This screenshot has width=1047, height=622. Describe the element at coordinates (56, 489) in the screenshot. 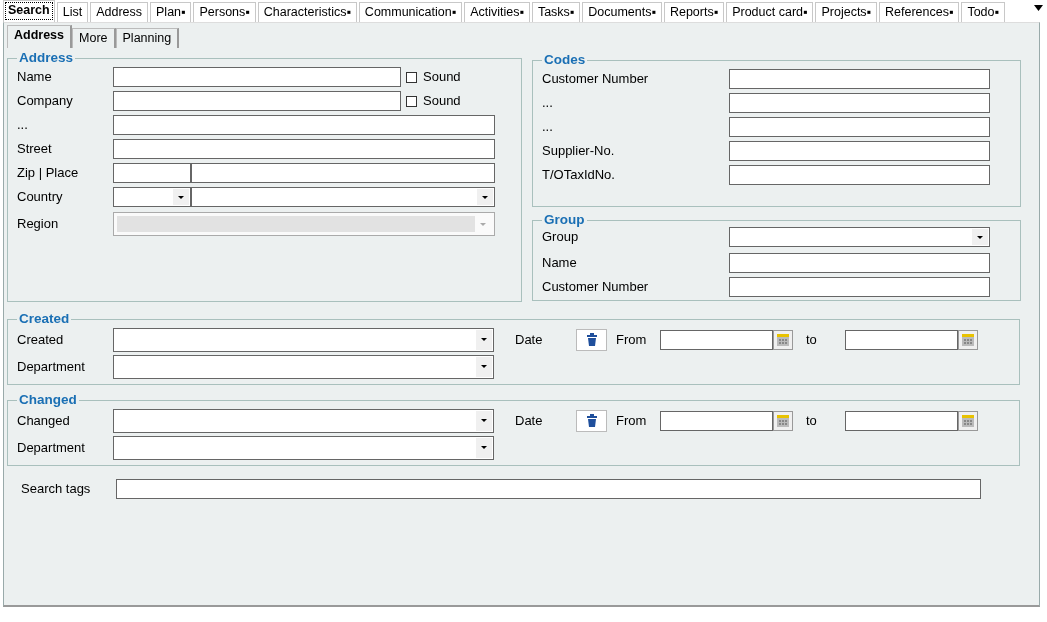

I see `field-label: Search tags` at that location.